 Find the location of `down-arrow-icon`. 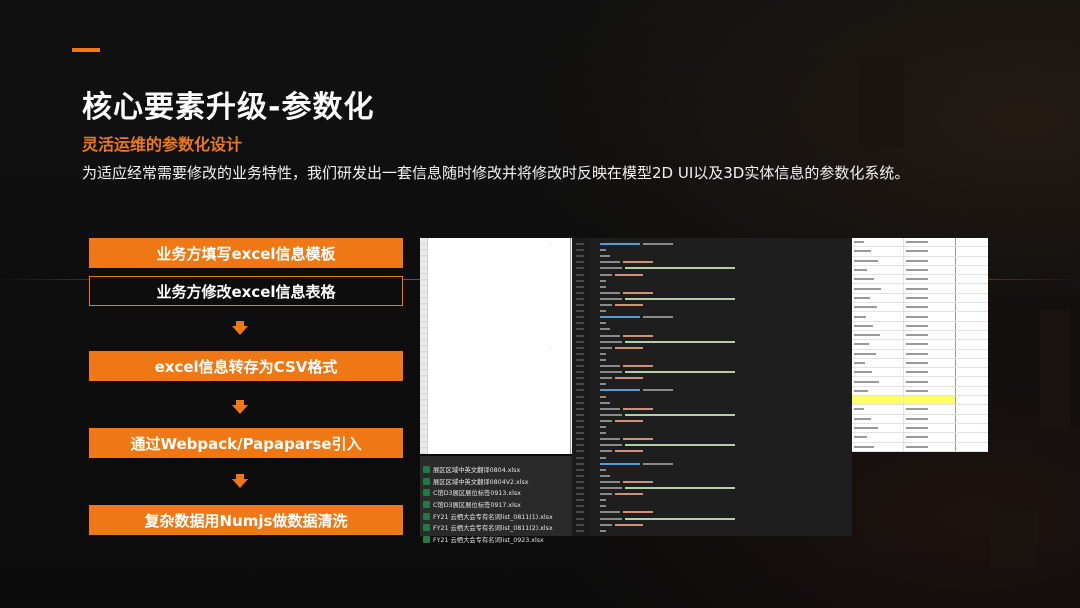

down-arrow-icon is located at coordinates (240, 483).